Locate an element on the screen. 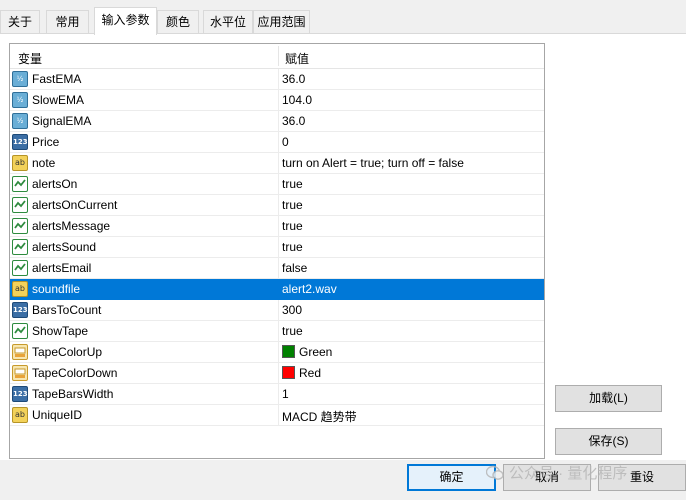 The height and width of the screenshot is (500, 686). table-row: TapeColorDown Red is located at coordinates (277, 373).